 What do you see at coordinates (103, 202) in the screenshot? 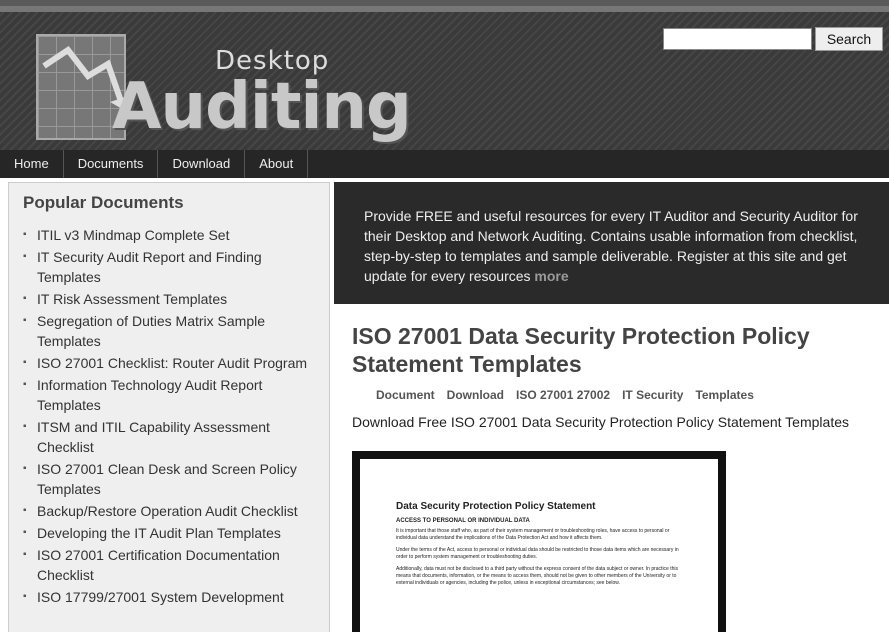
I see `sidebar-title: Popular Documents` at bounding box center [103, 202].